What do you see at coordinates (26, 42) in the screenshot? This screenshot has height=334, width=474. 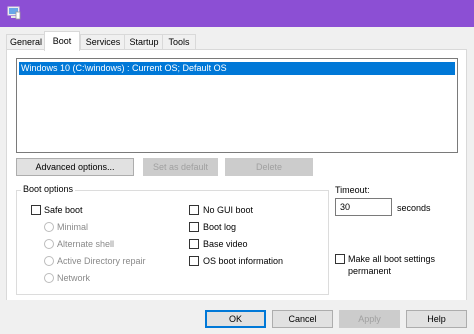 I see `tab-general: General` at bounding box center [26, 42].